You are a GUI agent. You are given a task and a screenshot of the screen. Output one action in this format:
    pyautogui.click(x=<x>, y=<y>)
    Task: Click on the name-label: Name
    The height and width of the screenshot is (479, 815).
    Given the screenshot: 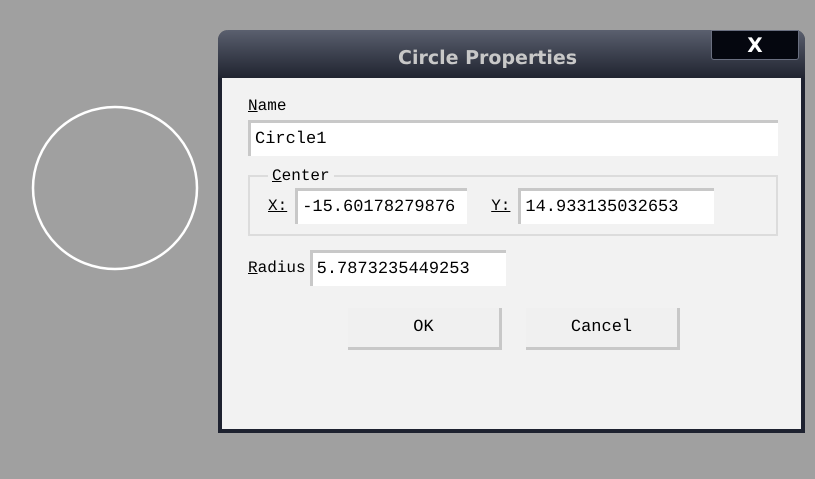 What is the action you would take?
    pyautogui.click(x=268, y=106)
    